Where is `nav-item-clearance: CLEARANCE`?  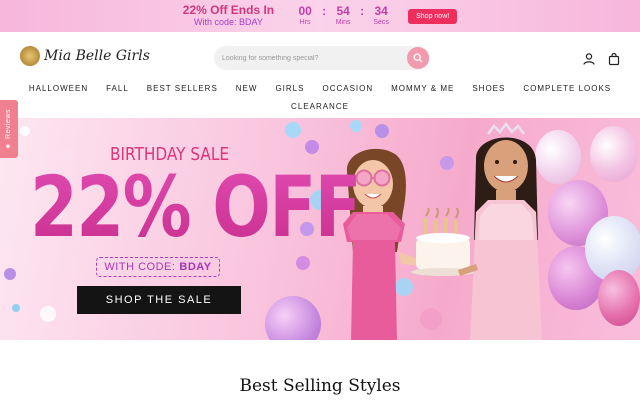 nav-item-clearance: CLEARANCE is located at coordinates (320, 107).